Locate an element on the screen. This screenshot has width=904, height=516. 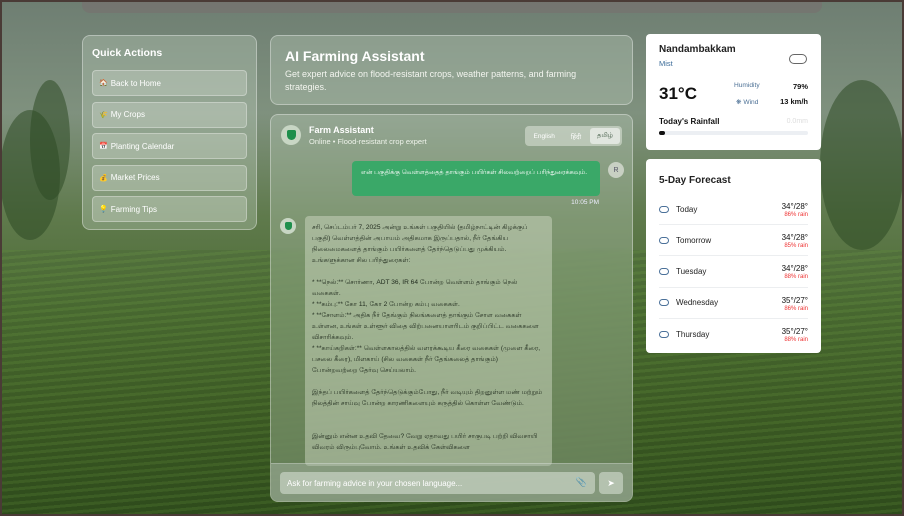
crop-icon: 🌾 is located at coordinates (103, 115).